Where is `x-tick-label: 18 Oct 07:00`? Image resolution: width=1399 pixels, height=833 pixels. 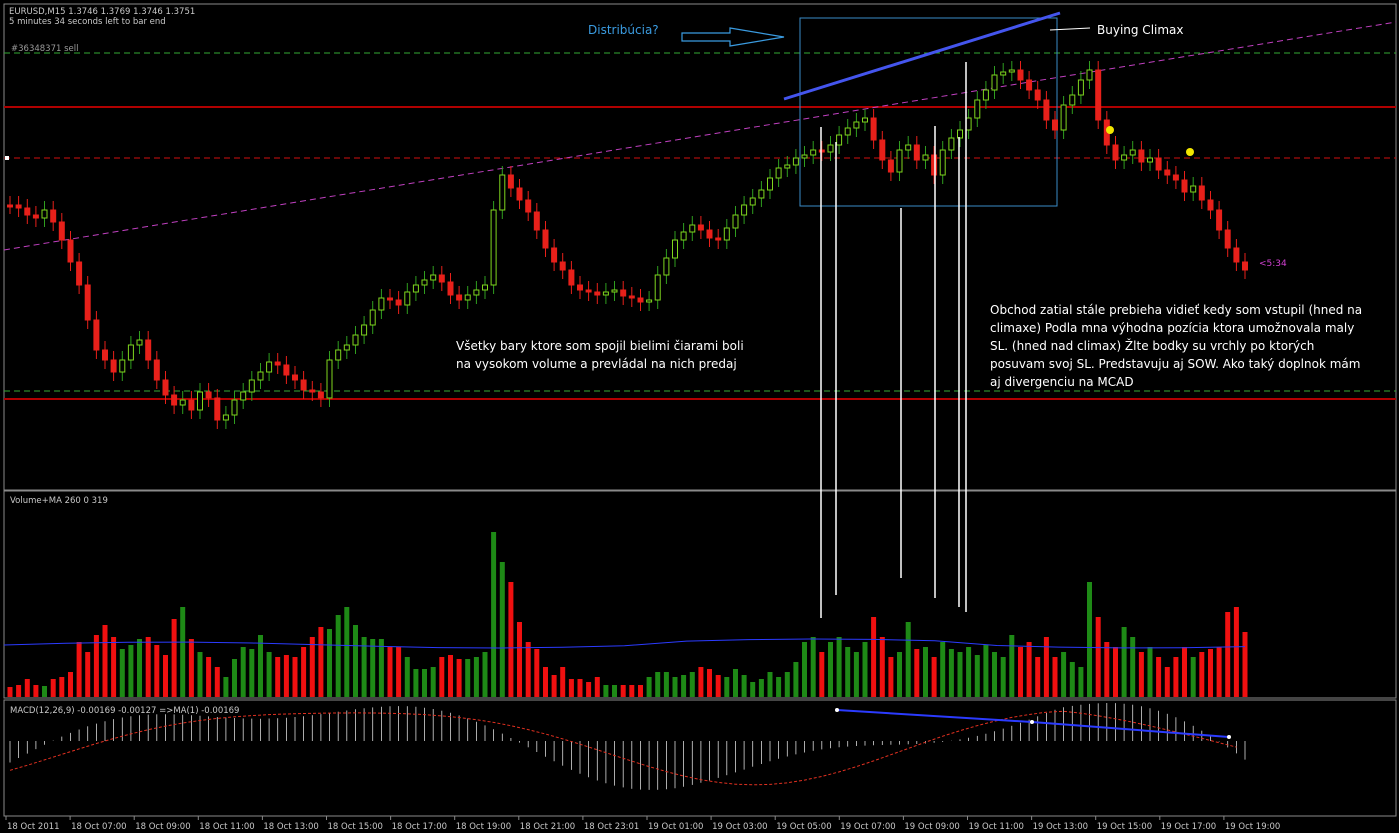
x-tick-label: 18 Oct 07:00 is located at coordinates (98, 827).